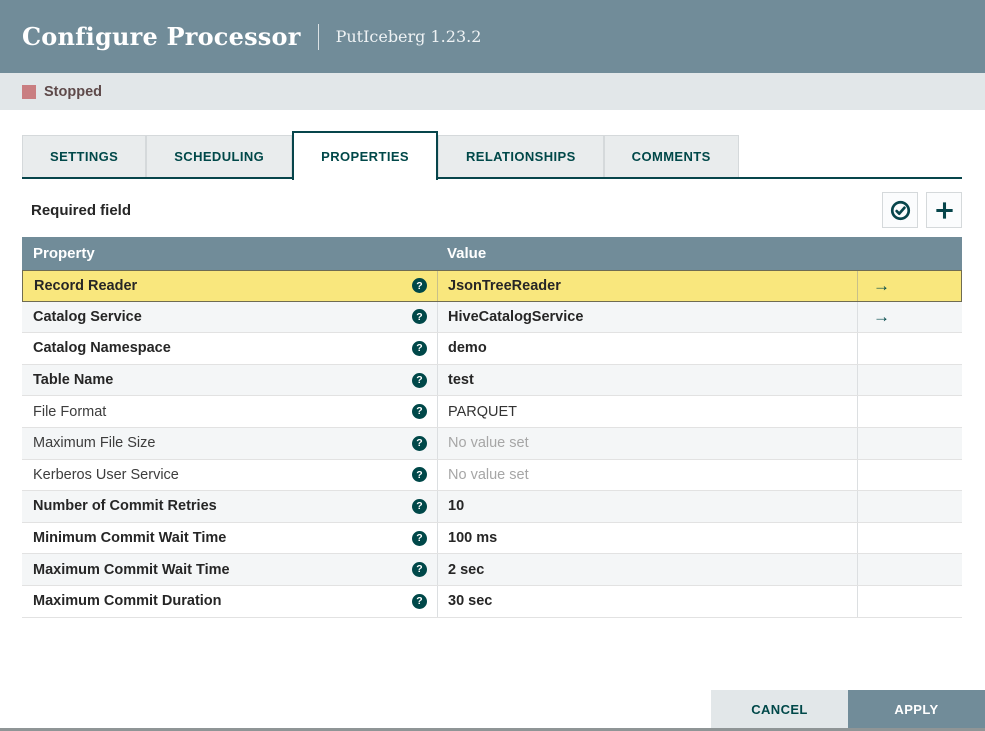 The height and width of the screenshot is (731, 985). I want to click on add-property-button, so click(944, 210).